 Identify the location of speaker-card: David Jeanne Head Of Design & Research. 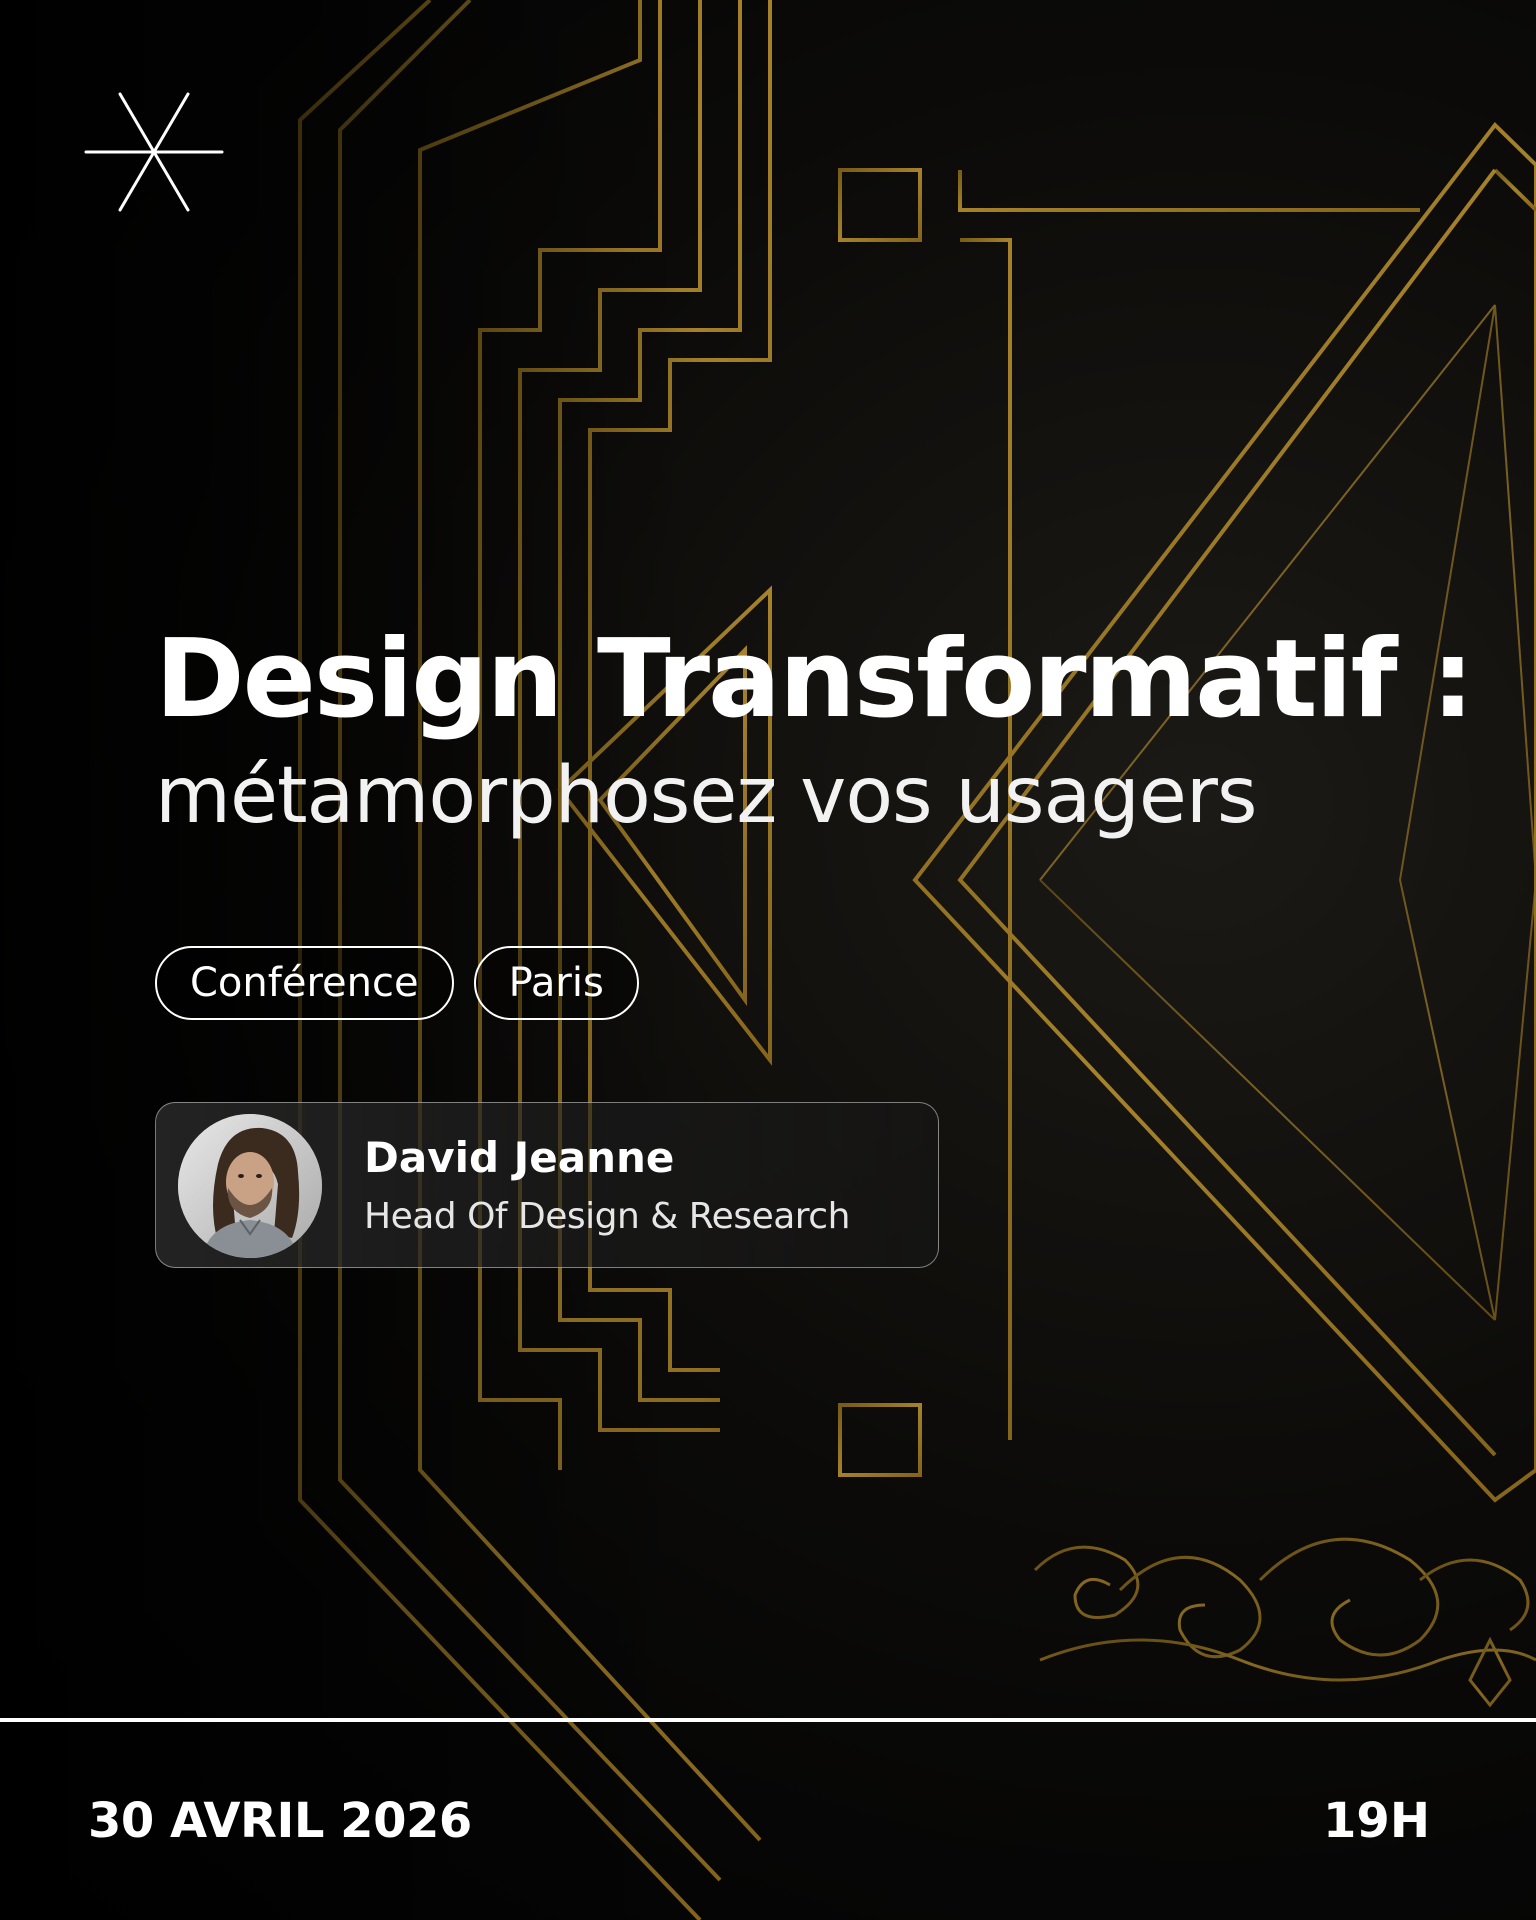
(547, 1185).